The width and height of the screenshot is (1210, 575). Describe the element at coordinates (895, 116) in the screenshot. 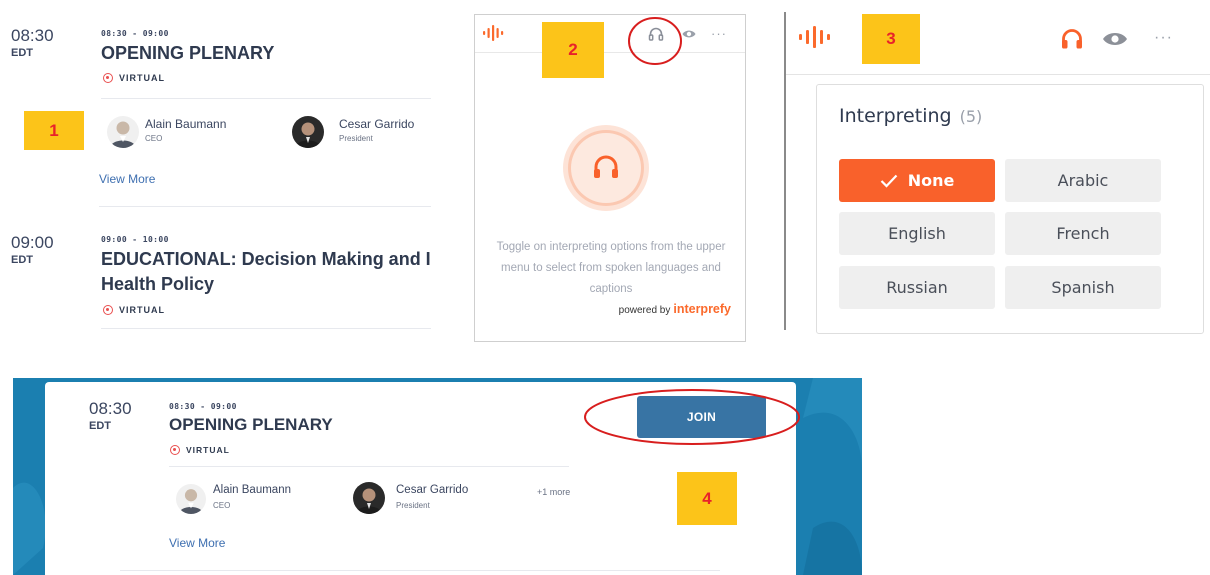

I see `interpreting-label: Interpreting` at that location.